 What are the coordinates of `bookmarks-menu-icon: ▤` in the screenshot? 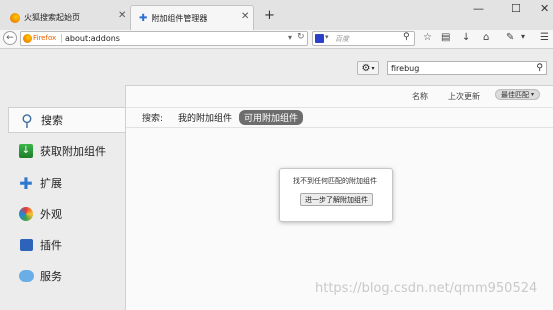 It's located at (445, 37).